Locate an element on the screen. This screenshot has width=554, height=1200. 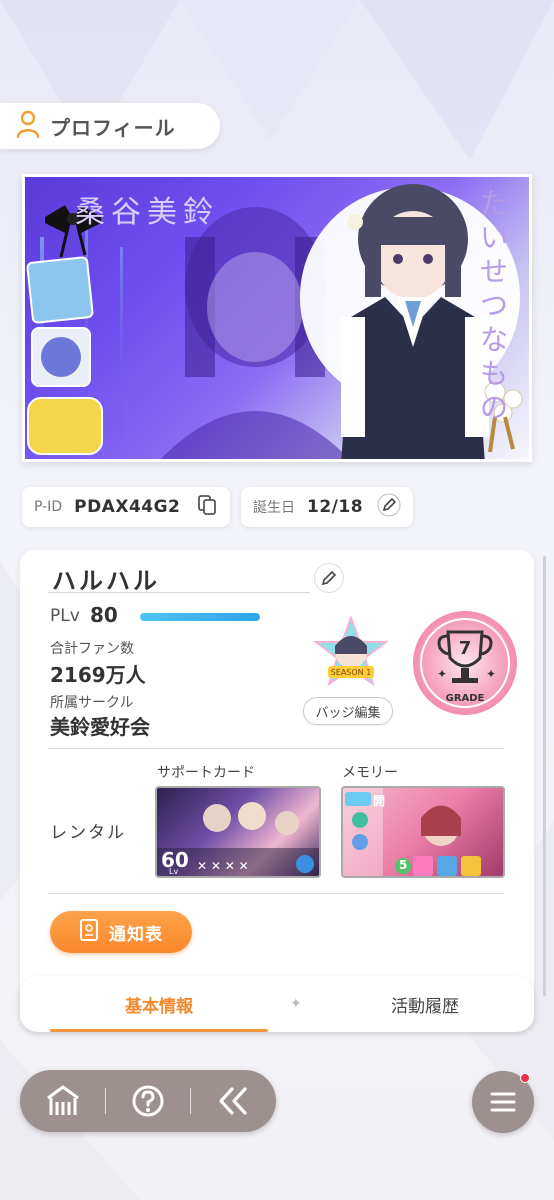
pencil-icon is located at coordinates (329, 578).